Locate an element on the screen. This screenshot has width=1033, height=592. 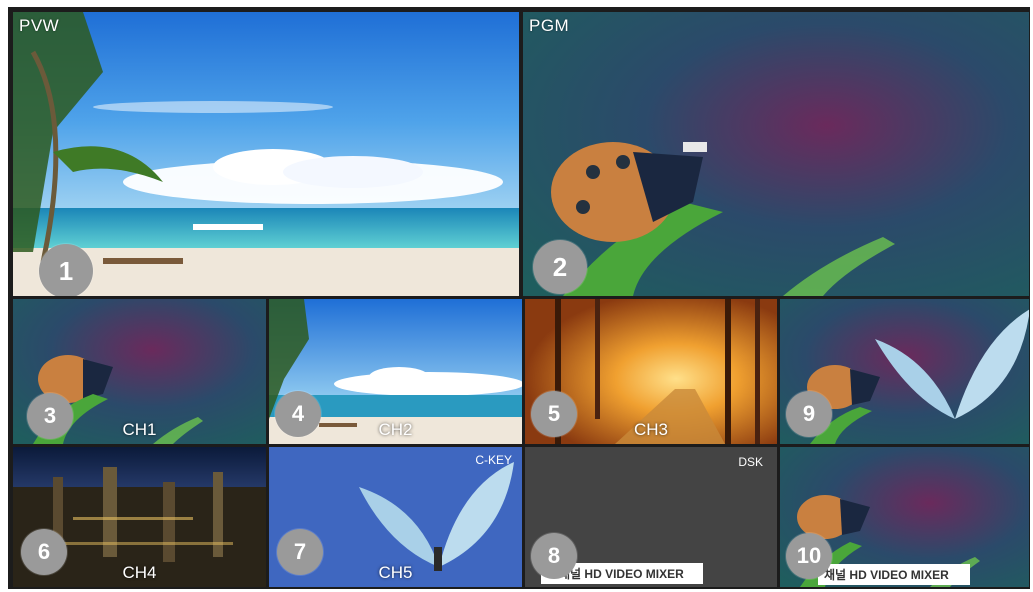
callout-5: 5 is located at coordinates (554, 414).